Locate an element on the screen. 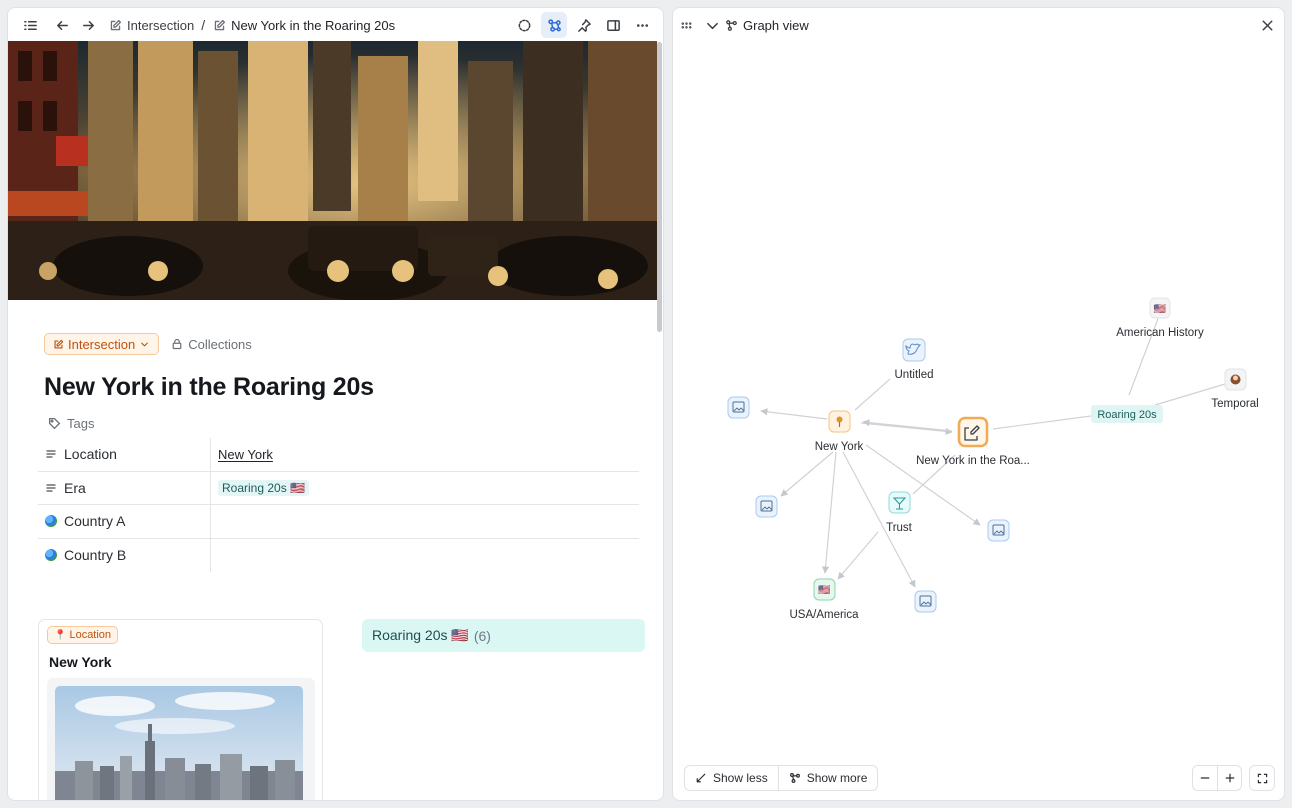 This screenshot has width=1292, height=808. list-icon is located at coordinates (30, 25).